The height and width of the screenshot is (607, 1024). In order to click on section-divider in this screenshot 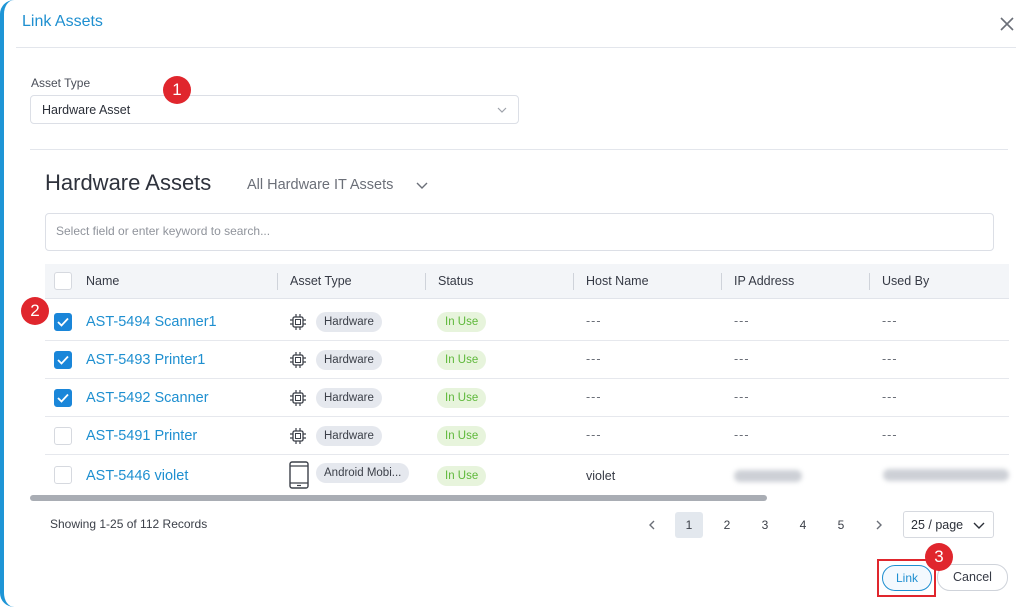, I will do `click(519, 149)`.